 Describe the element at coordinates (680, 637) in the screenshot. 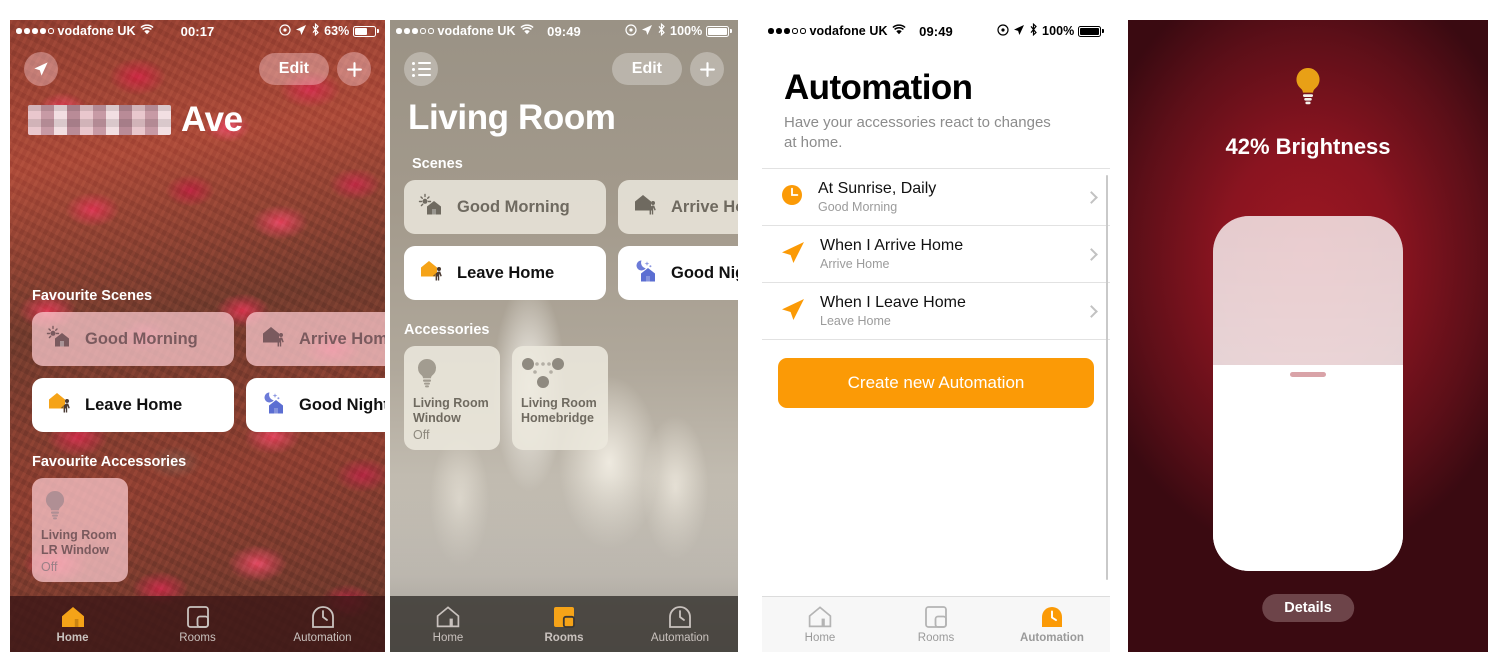

I see `tab-label: Automation` at that location.